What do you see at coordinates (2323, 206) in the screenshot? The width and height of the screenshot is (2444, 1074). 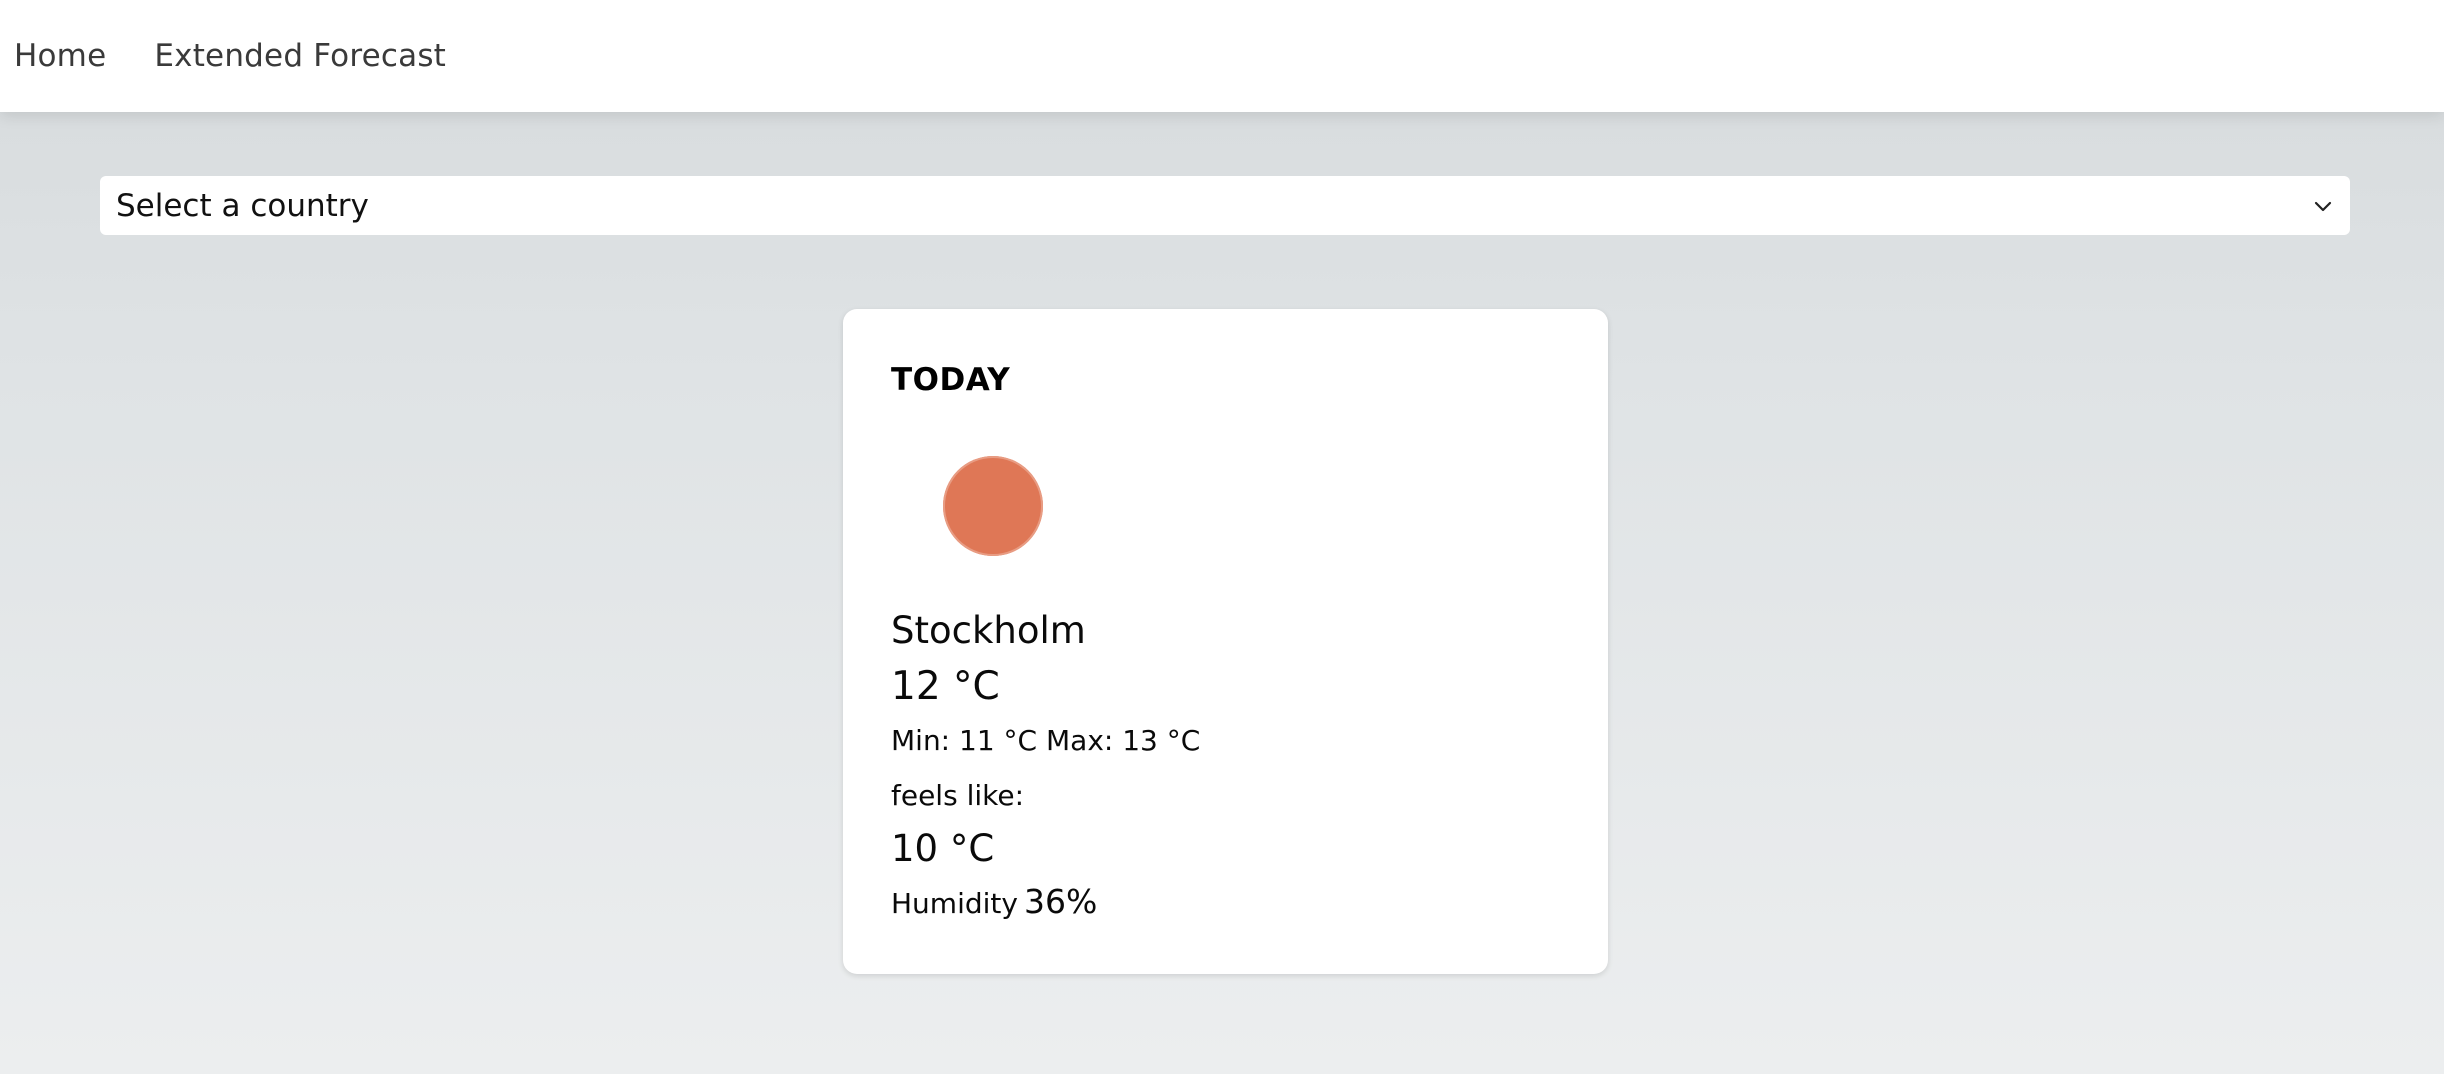 I see `chevron-down-icon` at bounding box center [2323, 206].